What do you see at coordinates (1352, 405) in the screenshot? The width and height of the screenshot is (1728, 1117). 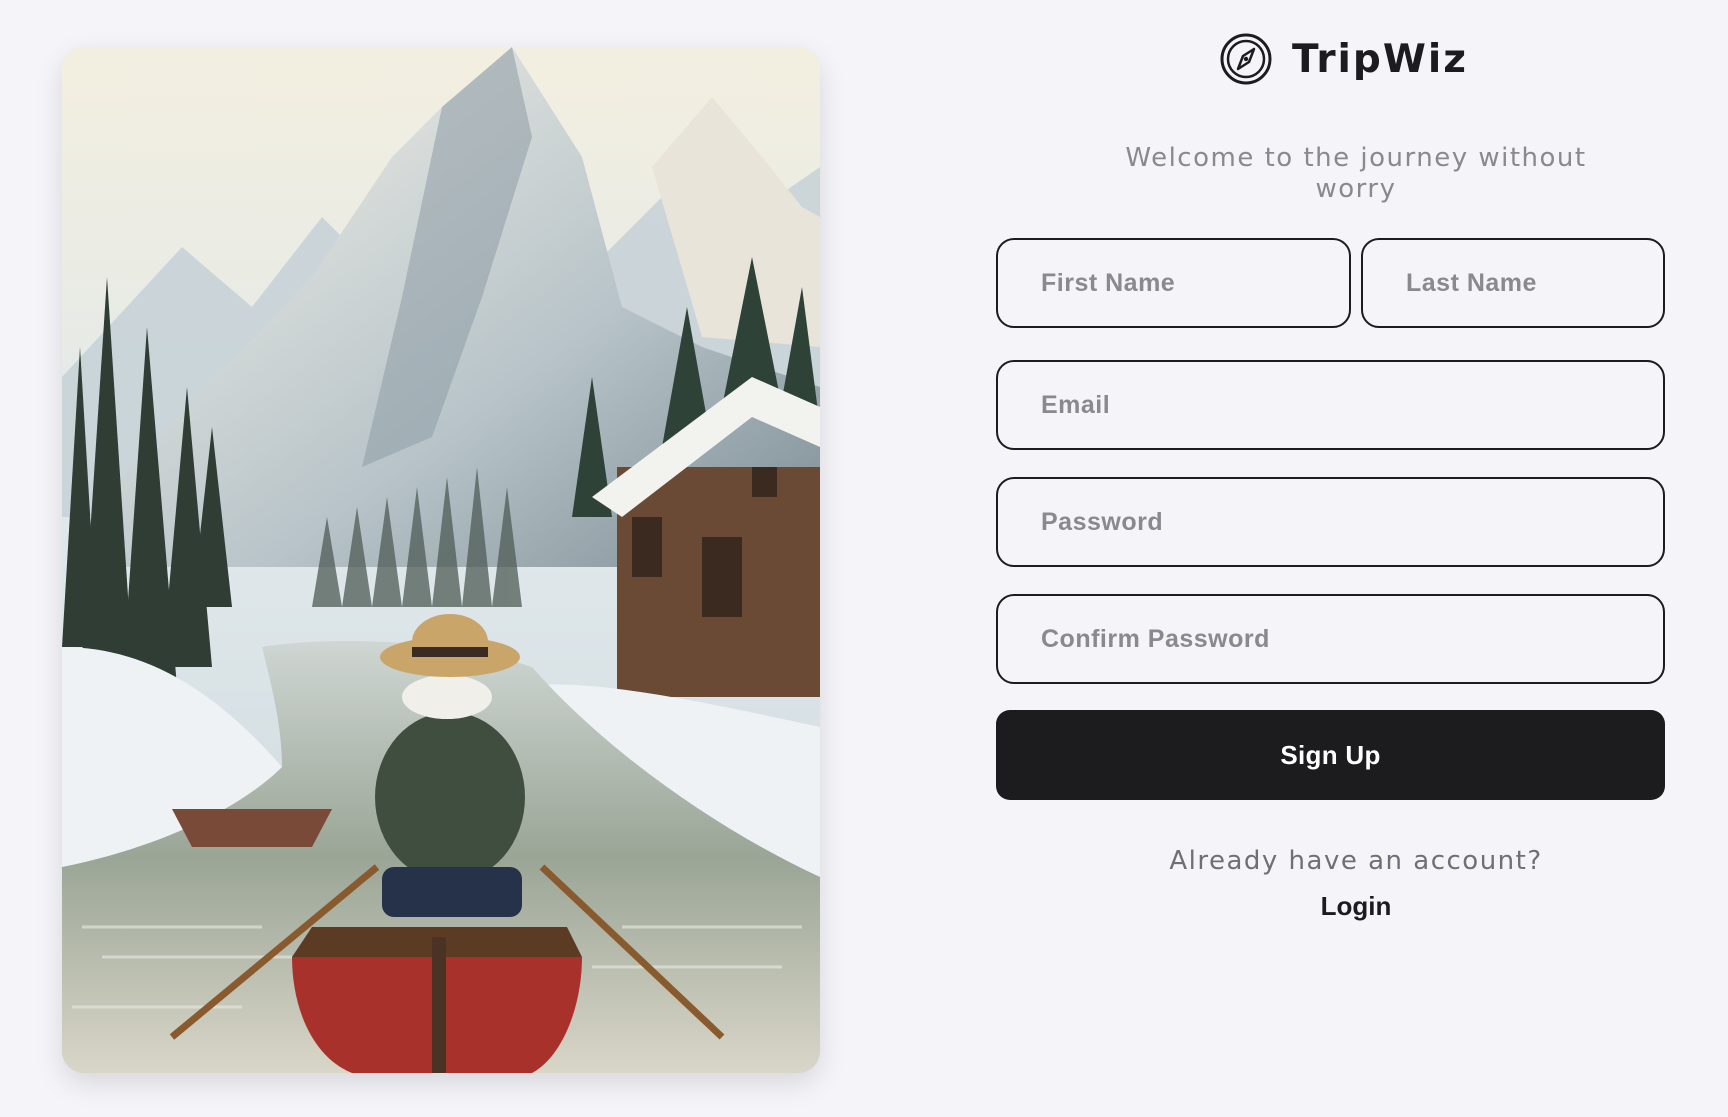 I see `email-input` at bounding box center [1352, 405].